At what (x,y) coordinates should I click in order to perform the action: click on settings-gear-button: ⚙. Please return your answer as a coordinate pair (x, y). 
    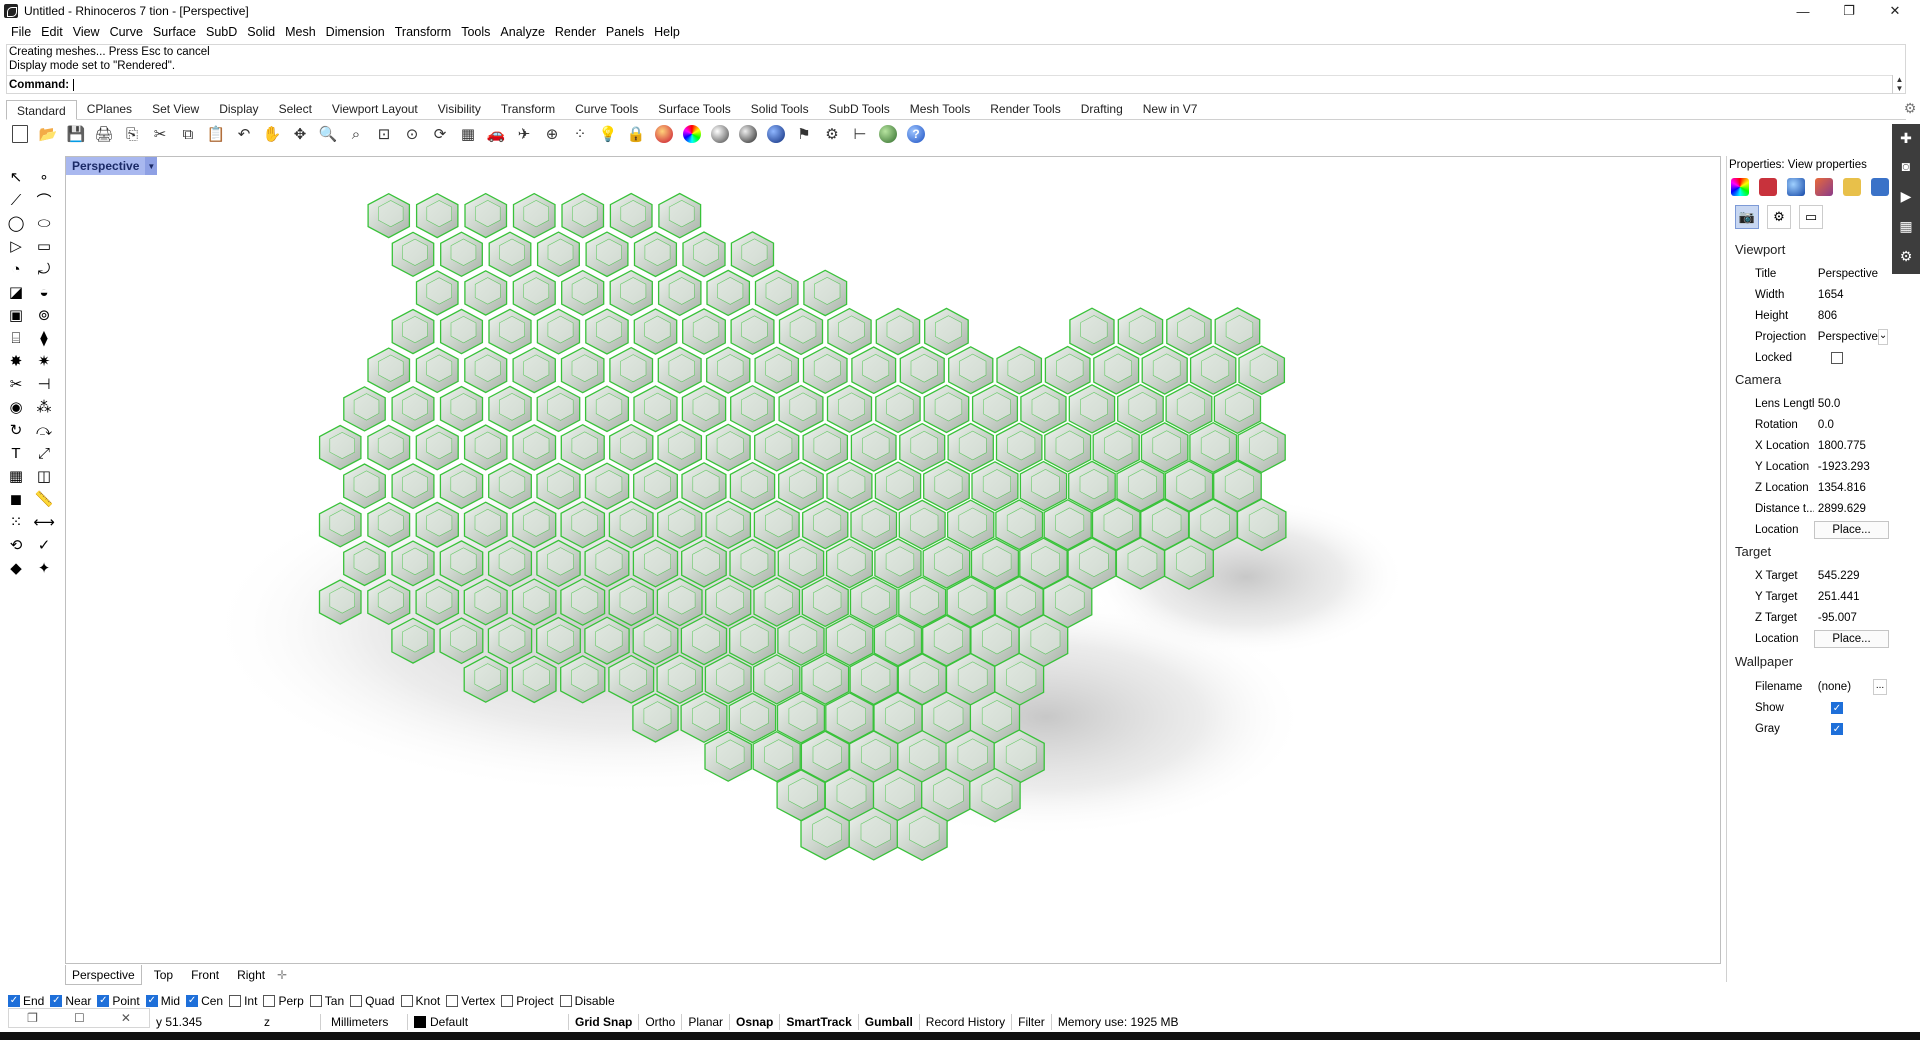
    Looking at the image, I should click on (832, 134).